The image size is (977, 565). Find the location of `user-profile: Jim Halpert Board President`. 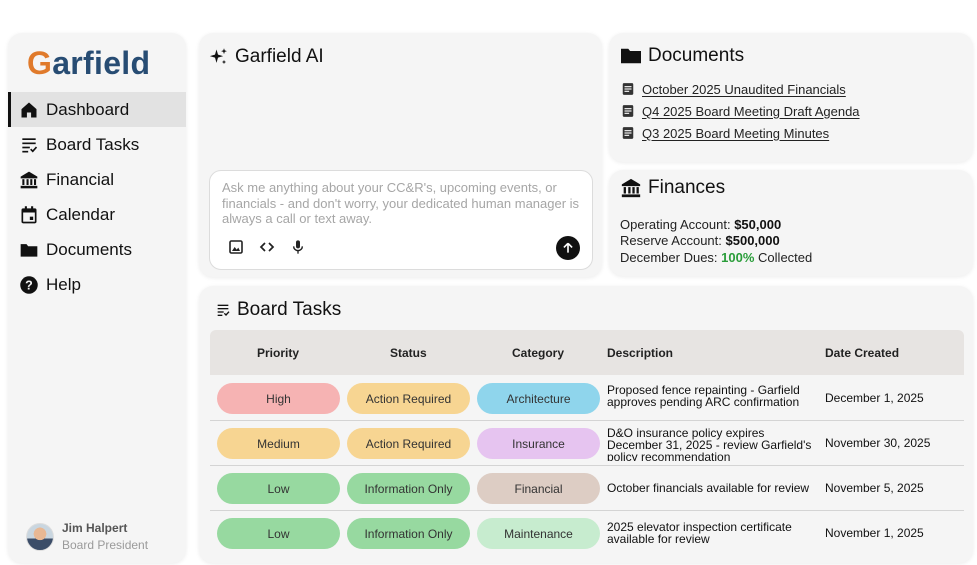

user-profile: Jim Halpert Board President is located at coordinates (87, 536).